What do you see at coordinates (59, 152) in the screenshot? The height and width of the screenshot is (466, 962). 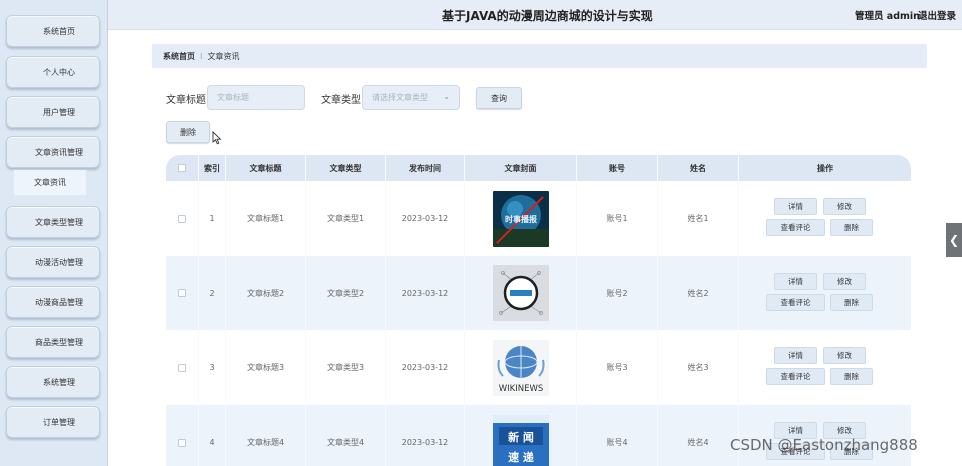 I see `sidebar-item-label: 文章资讯管理` at bounding box center [59, 152].